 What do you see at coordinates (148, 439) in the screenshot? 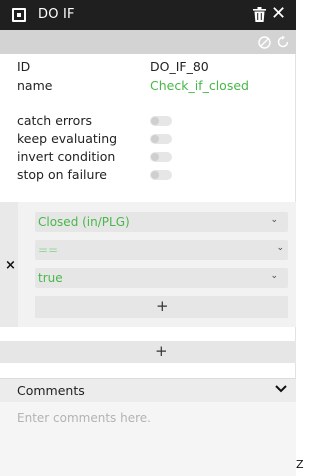
I see `comments-input` at bounding box center [148, 439].